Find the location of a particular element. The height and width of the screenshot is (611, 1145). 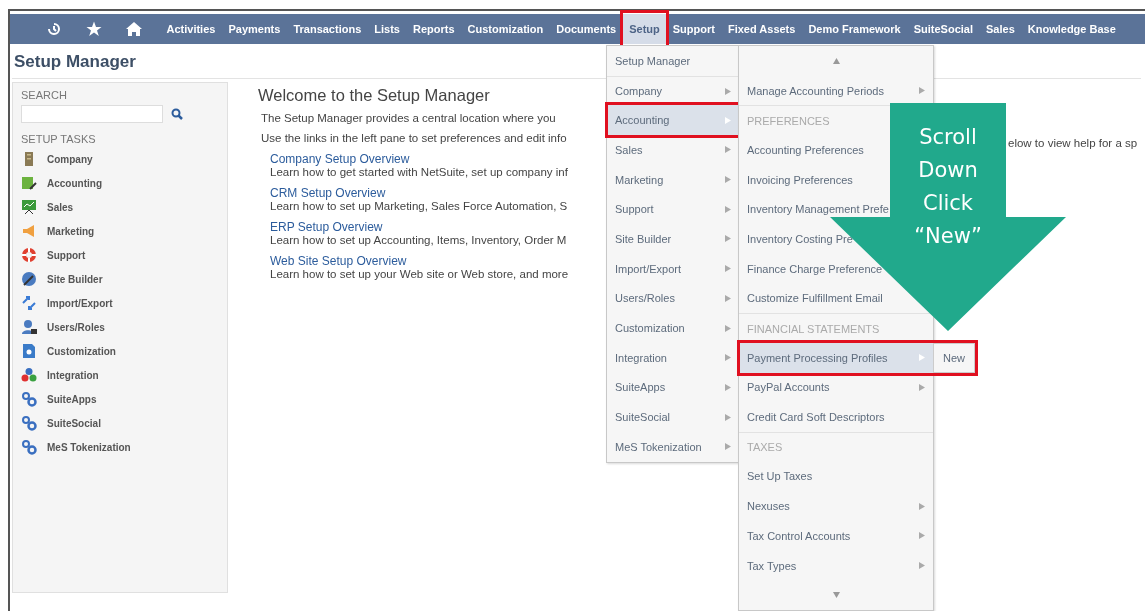

arrows-icon is located at coordinates (29, 303).